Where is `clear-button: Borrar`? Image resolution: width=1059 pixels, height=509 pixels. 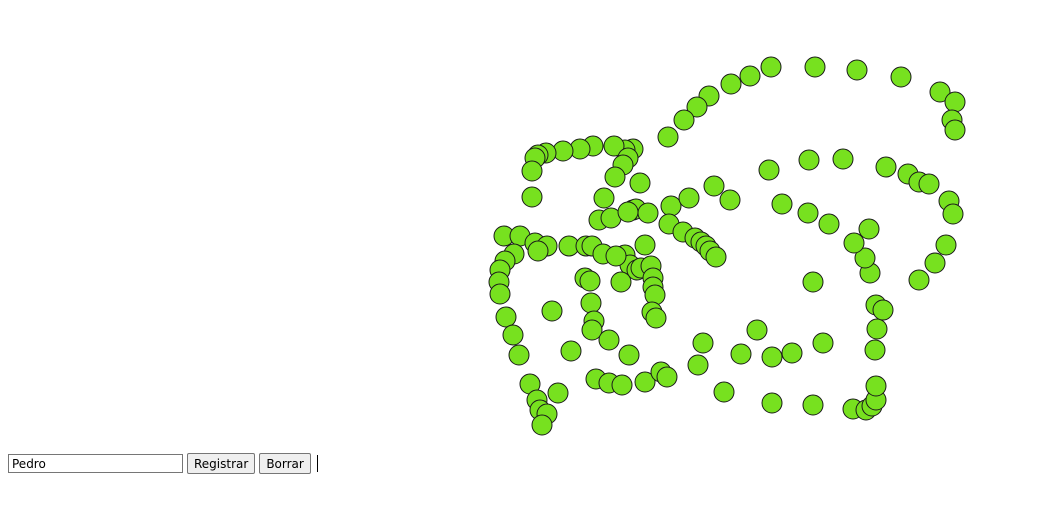
clear-button: Borrar is located at coordinates (285, 463).